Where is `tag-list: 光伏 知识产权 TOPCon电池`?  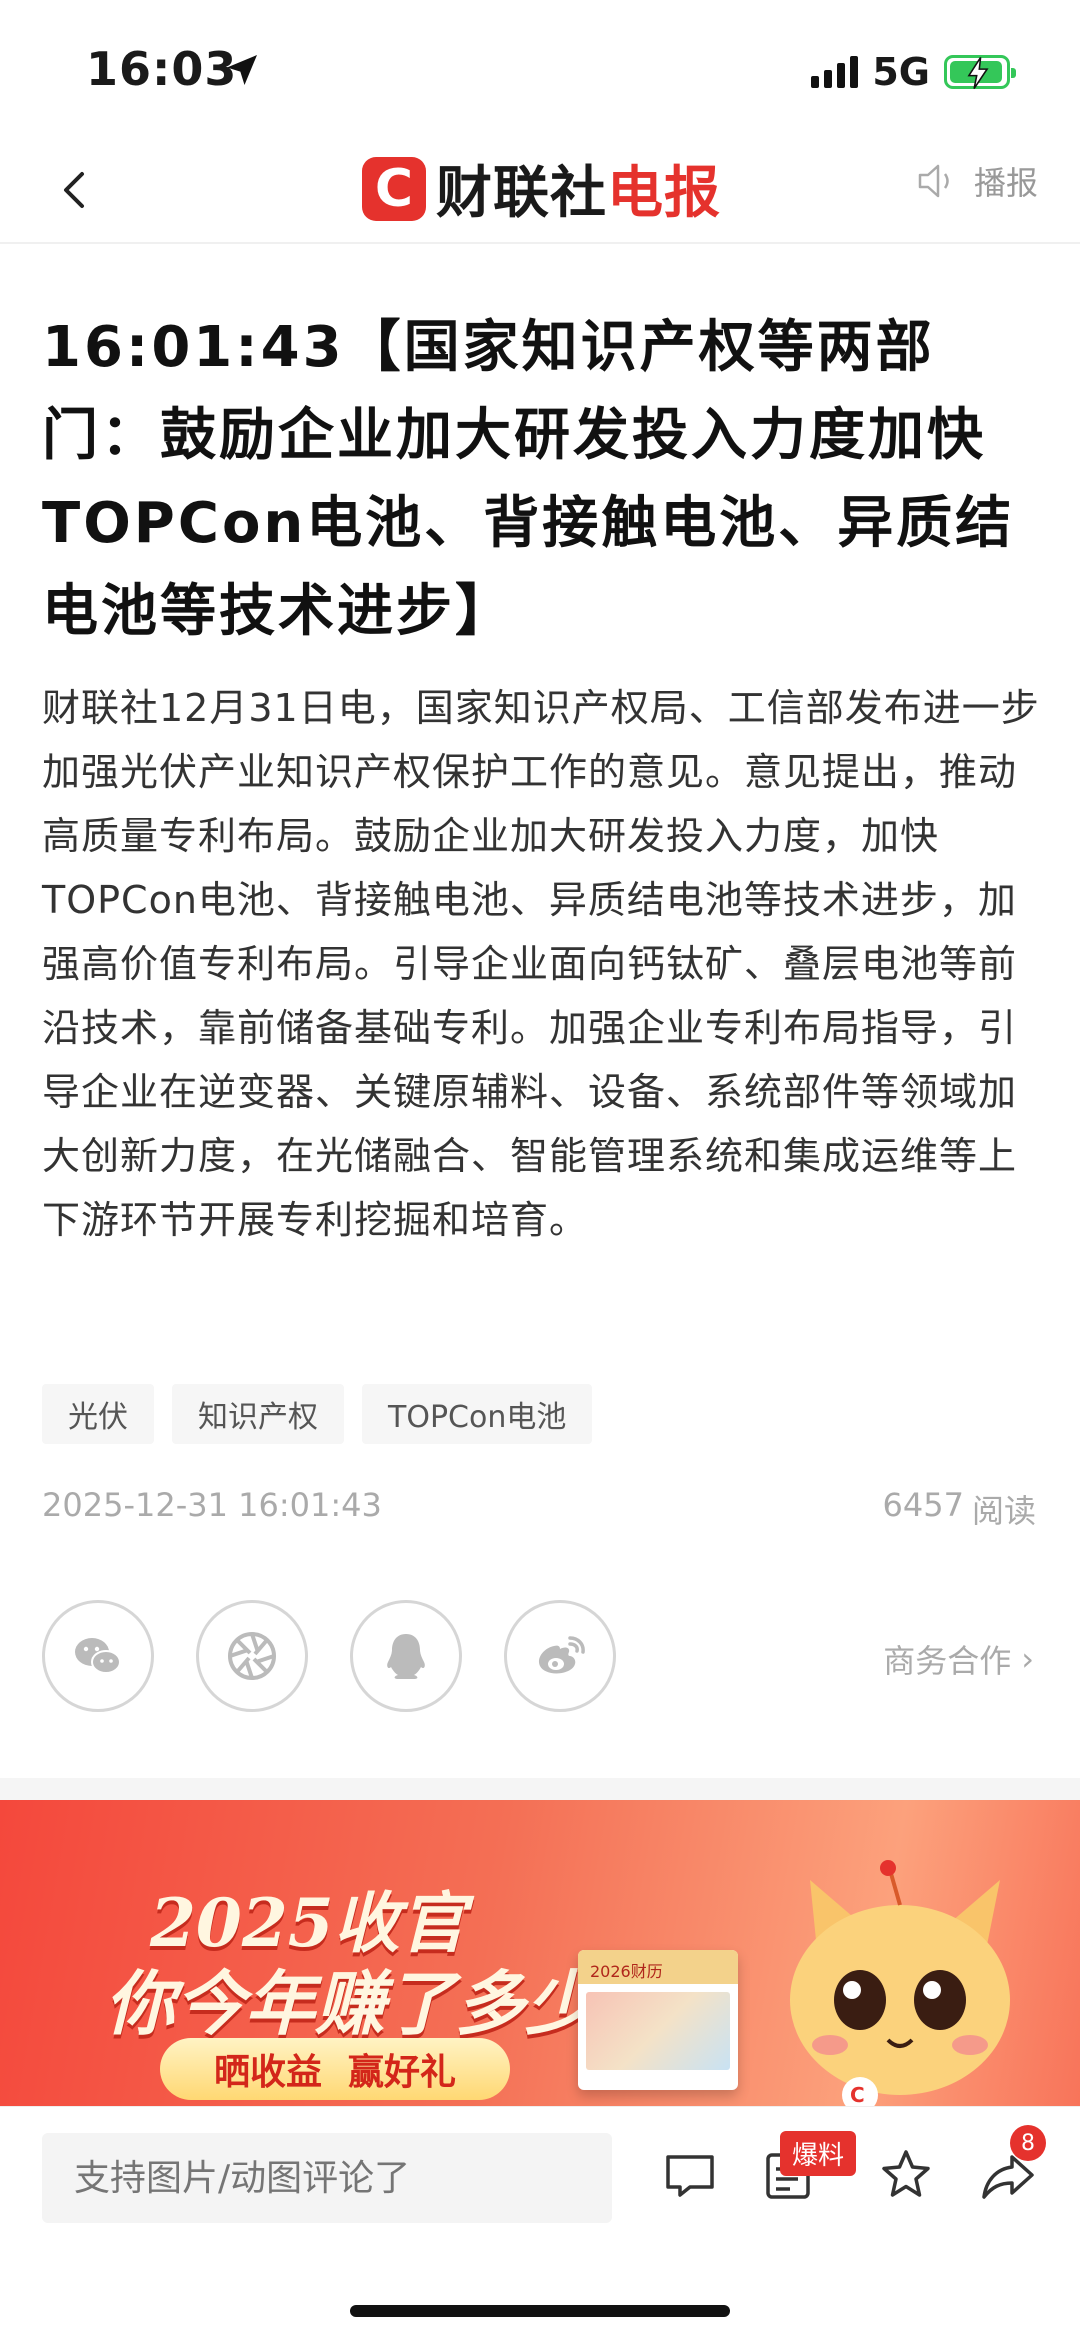 tag-list: 光伏 知识产权 TOPCon电池 is located at coordinates (317, 1414).